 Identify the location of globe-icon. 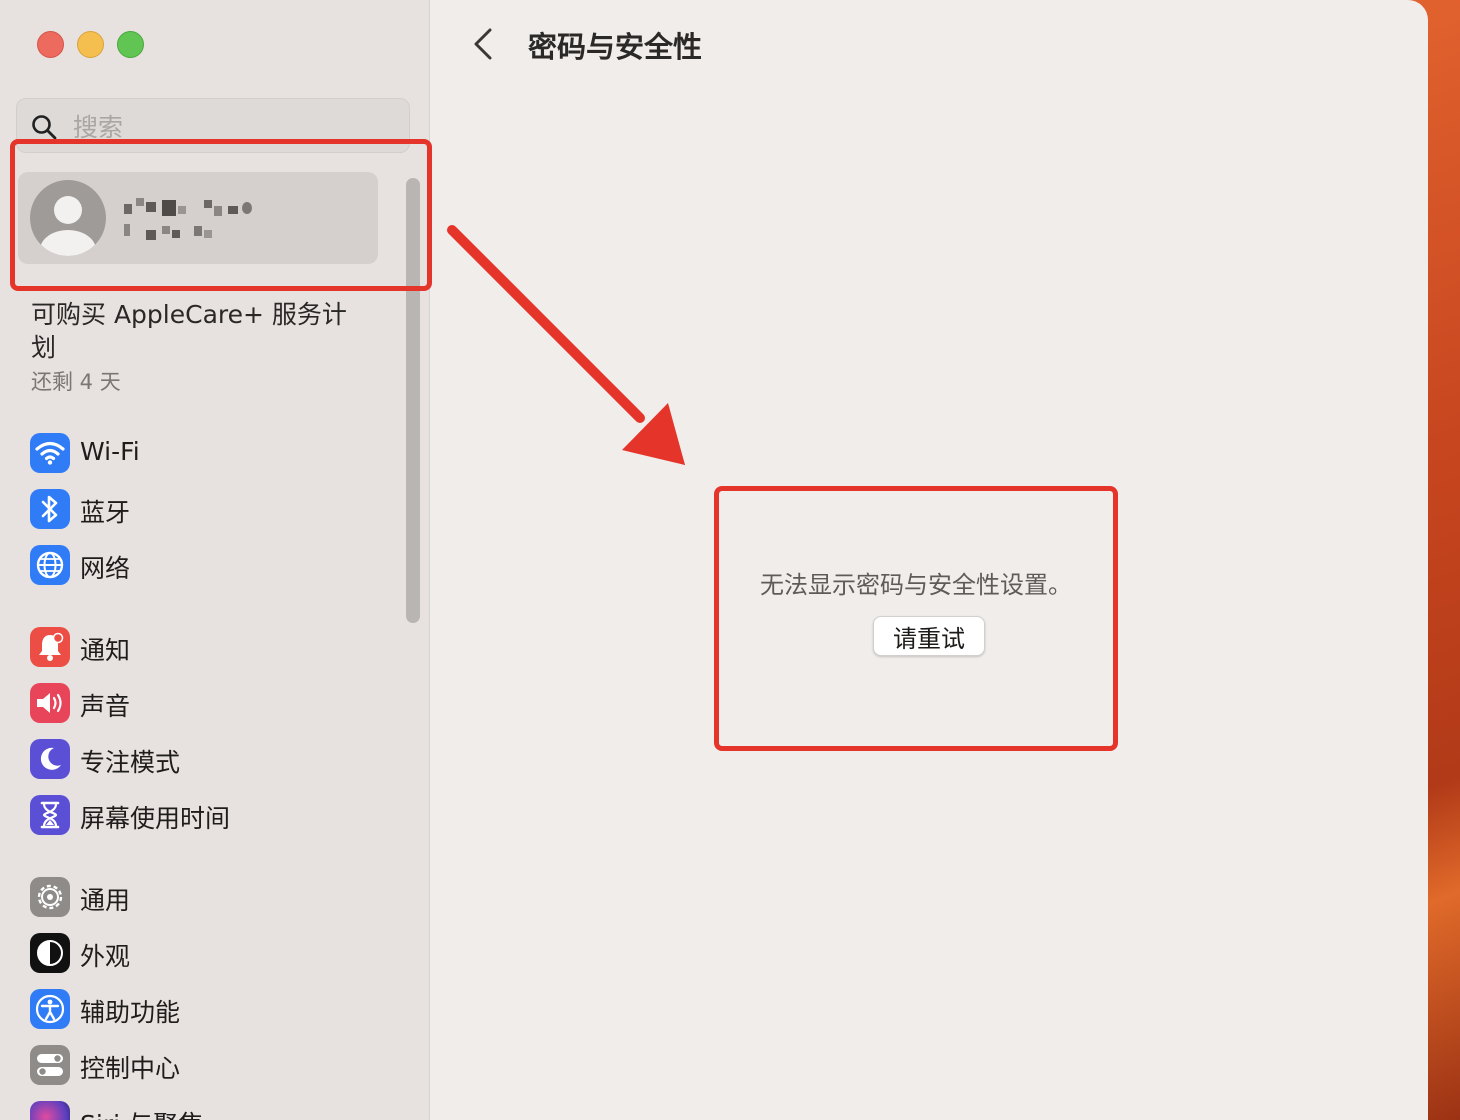
(50, 565).